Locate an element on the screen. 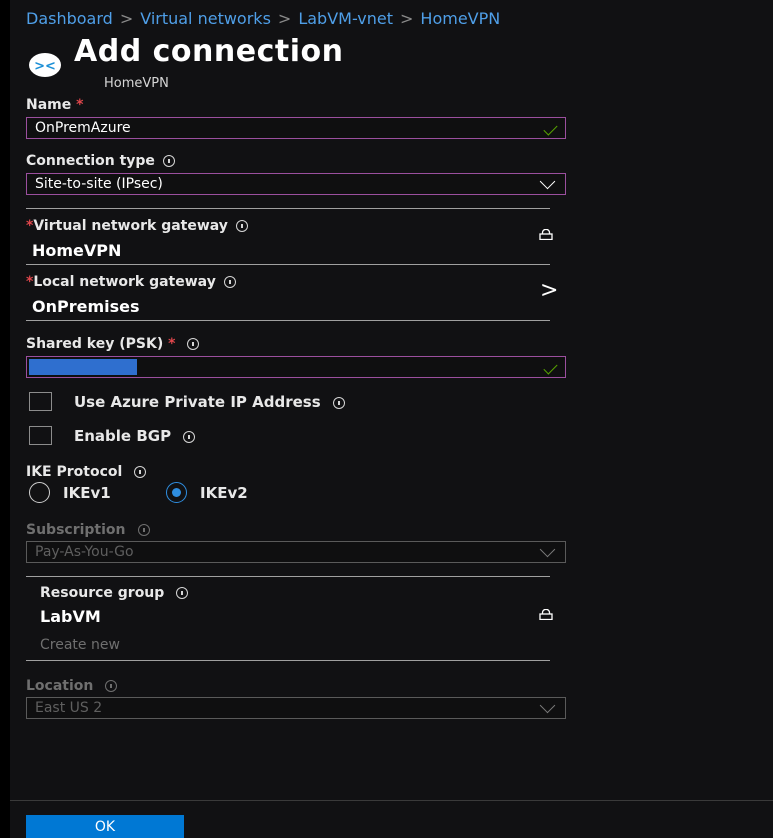 The image size is (773, 838). footer-divider is located at coordinates (391, 800).